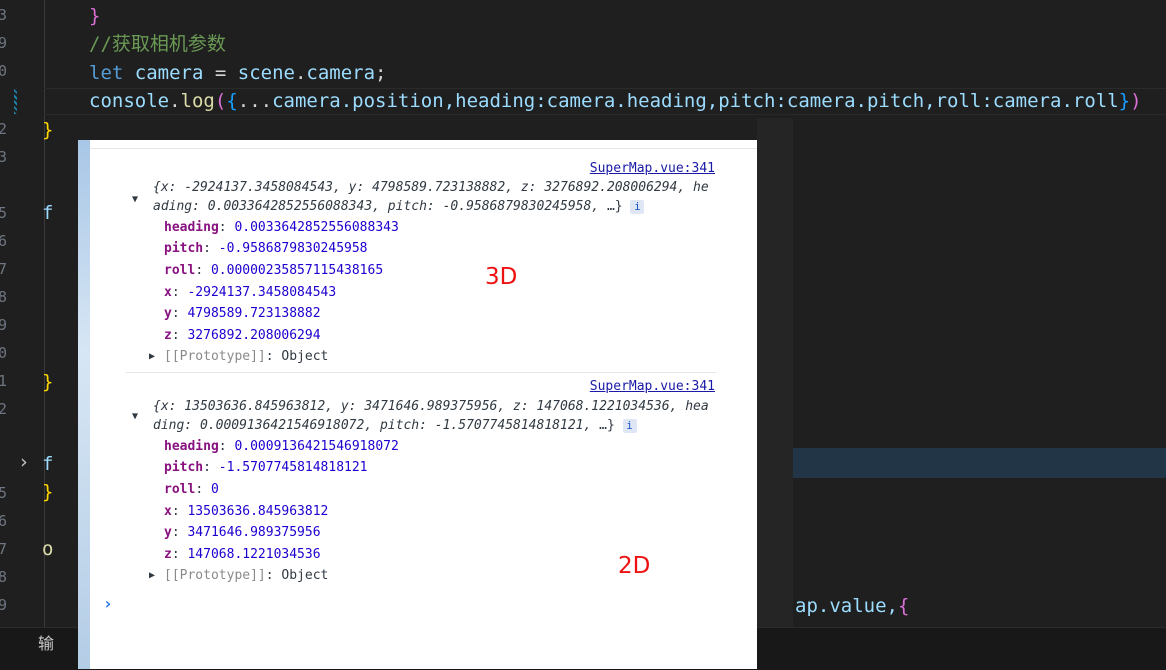 This screenshot has width=1166, height=670. Describe the element at coordinates (48, 549) in the screenshot. I see `code-fragment: o` at that location.